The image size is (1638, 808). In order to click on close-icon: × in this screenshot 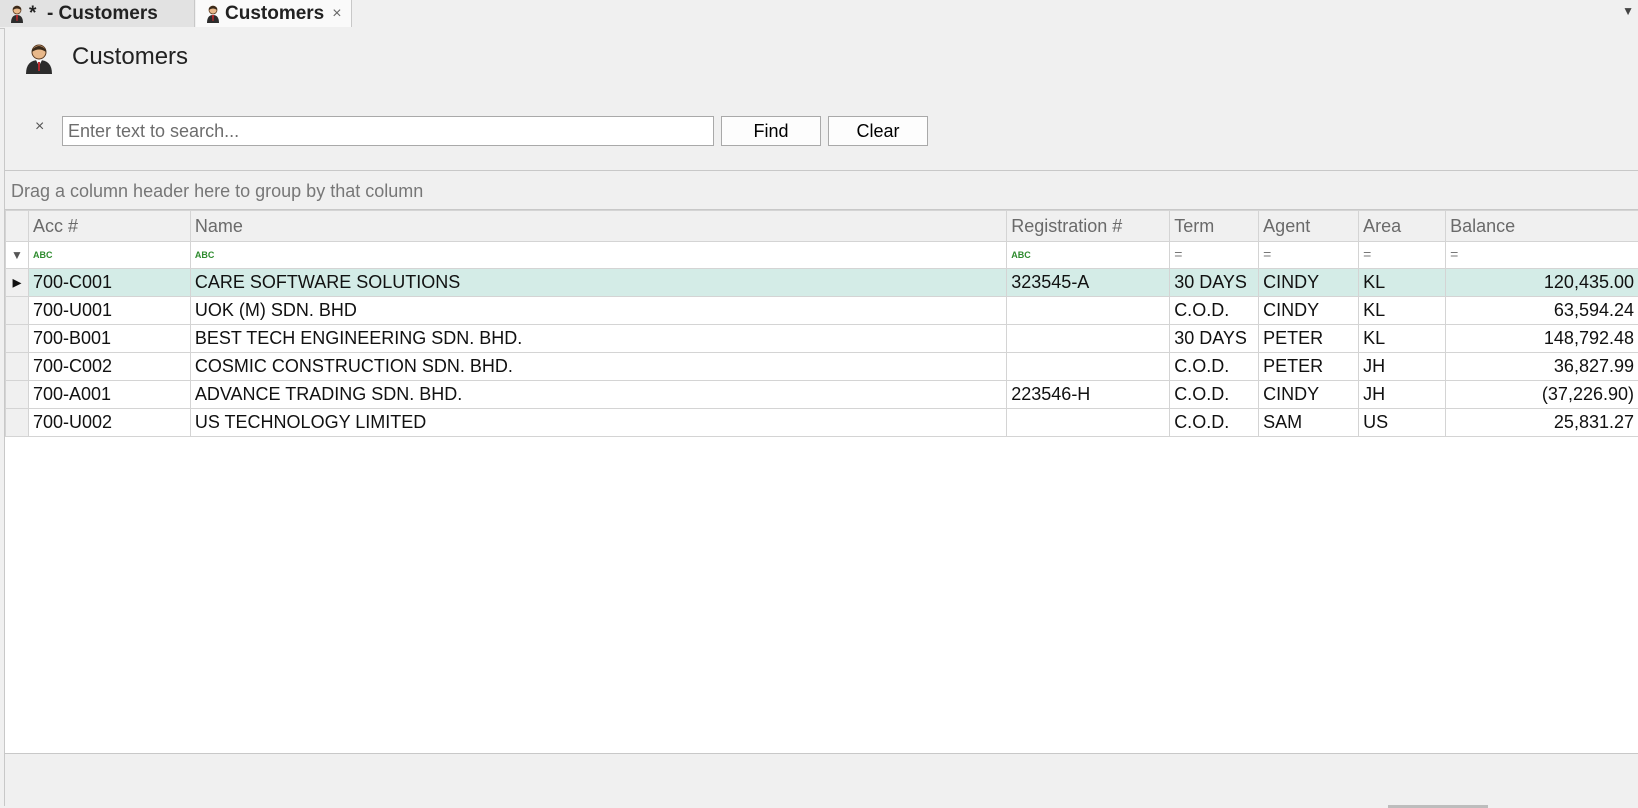, I will do `click(336, 14)`.